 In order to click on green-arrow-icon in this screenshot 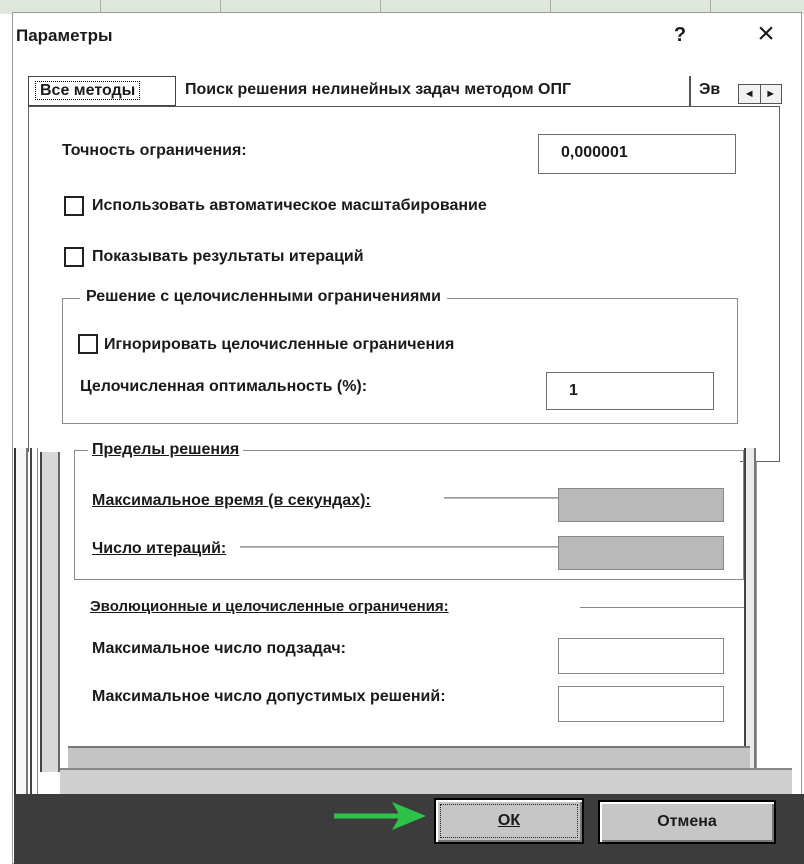, I will do `click(380, 816)`.